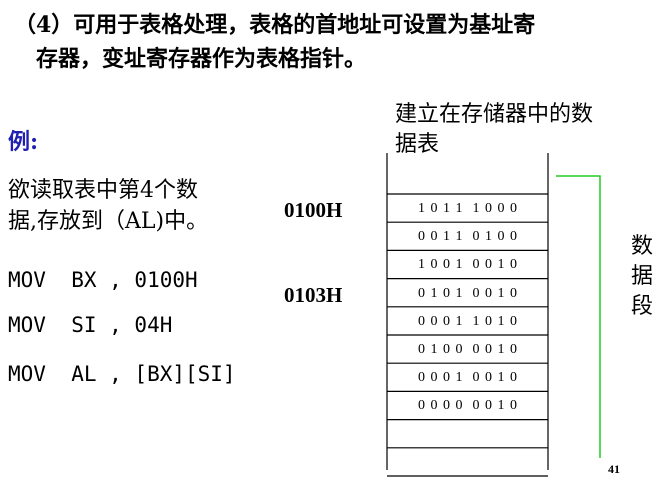  I want to click on page-number: 41, so click(614, 469).